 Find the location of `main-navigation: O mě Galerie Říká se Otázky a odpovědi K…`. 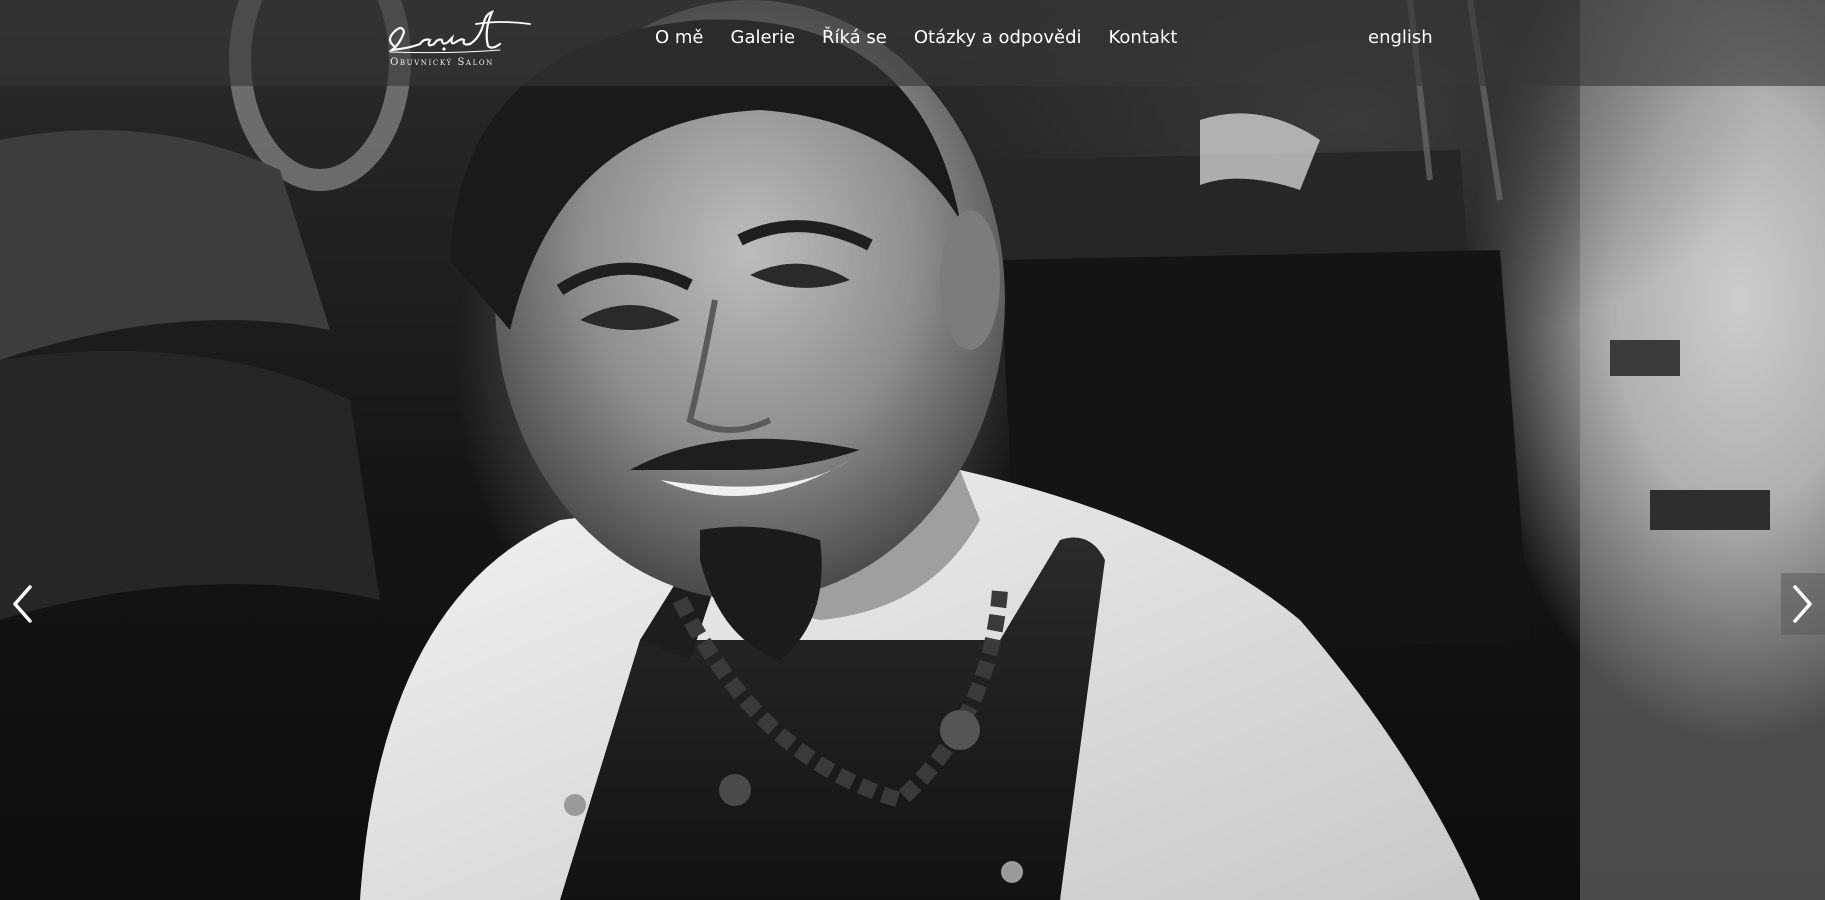

main-navigation: O mě Galerie Říká se Otázky a odpovědi K… is located at coordinates (929, 37).